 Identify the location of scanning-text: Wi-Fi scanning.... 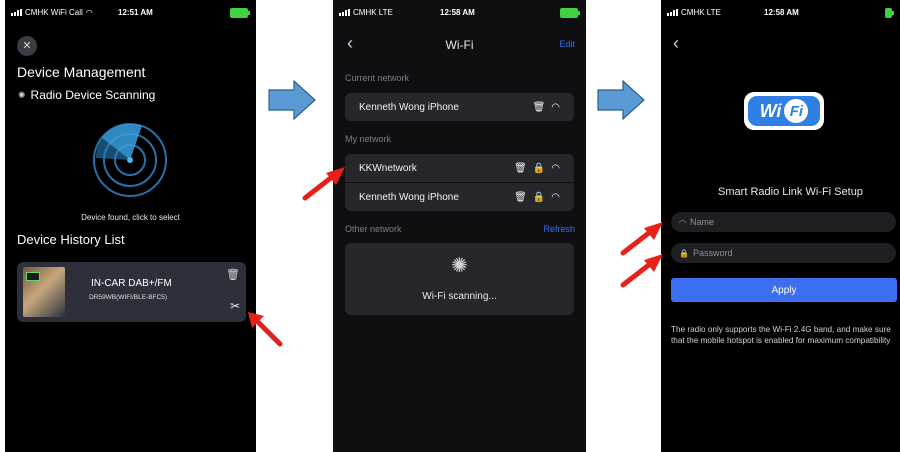
(459, 296).